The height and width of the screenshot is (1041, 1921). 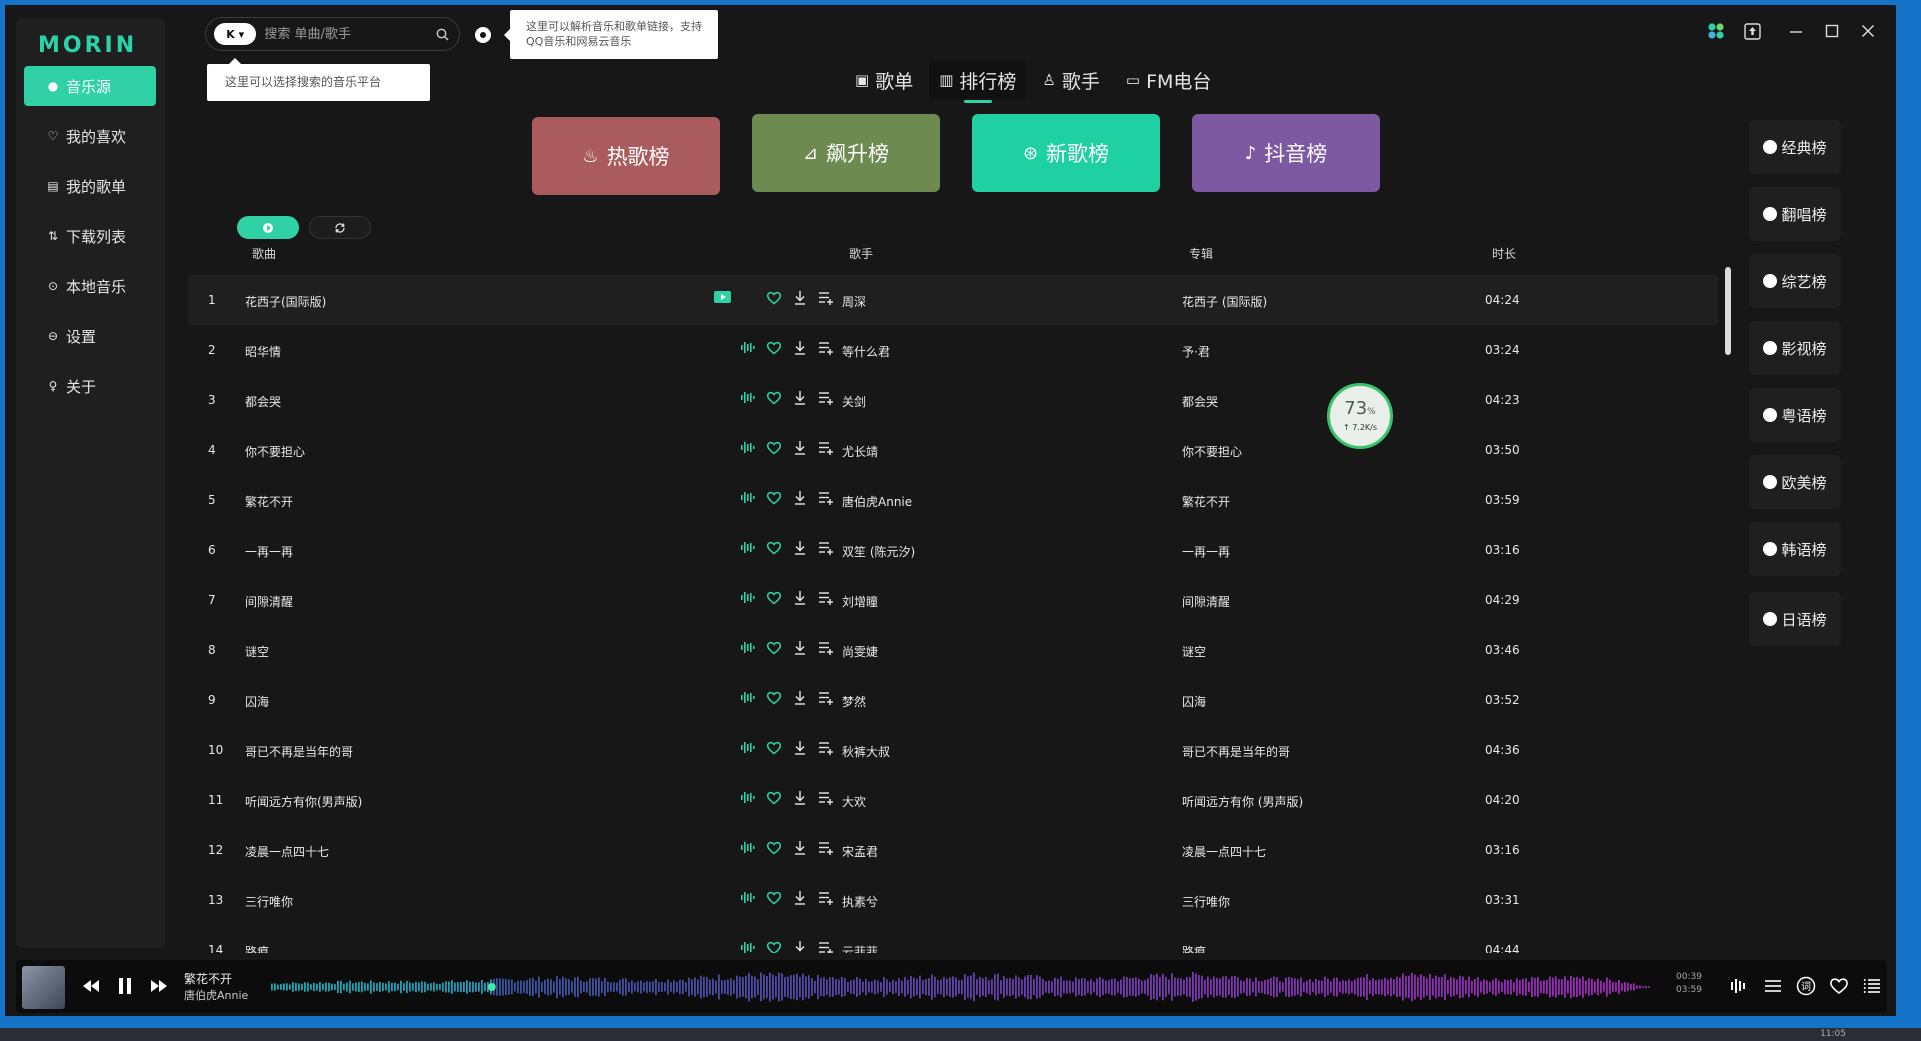 What do you see at coordinates (953, 939) in the screenshot?
I see `table-row: 14 路痕 云菲菲 路痕 04:44` at bounding box center [953, 939].